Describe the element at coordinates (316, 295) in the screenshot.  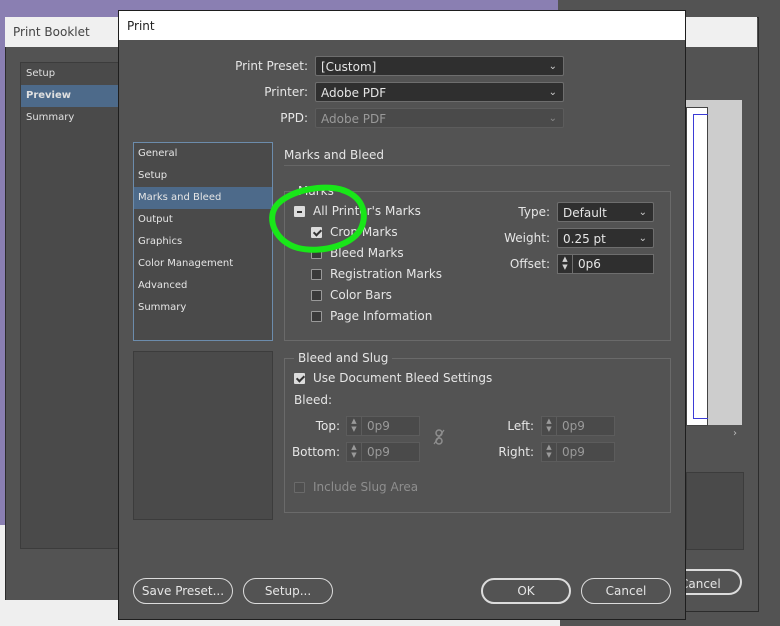
I see `color-bars-checkbox` at that location.